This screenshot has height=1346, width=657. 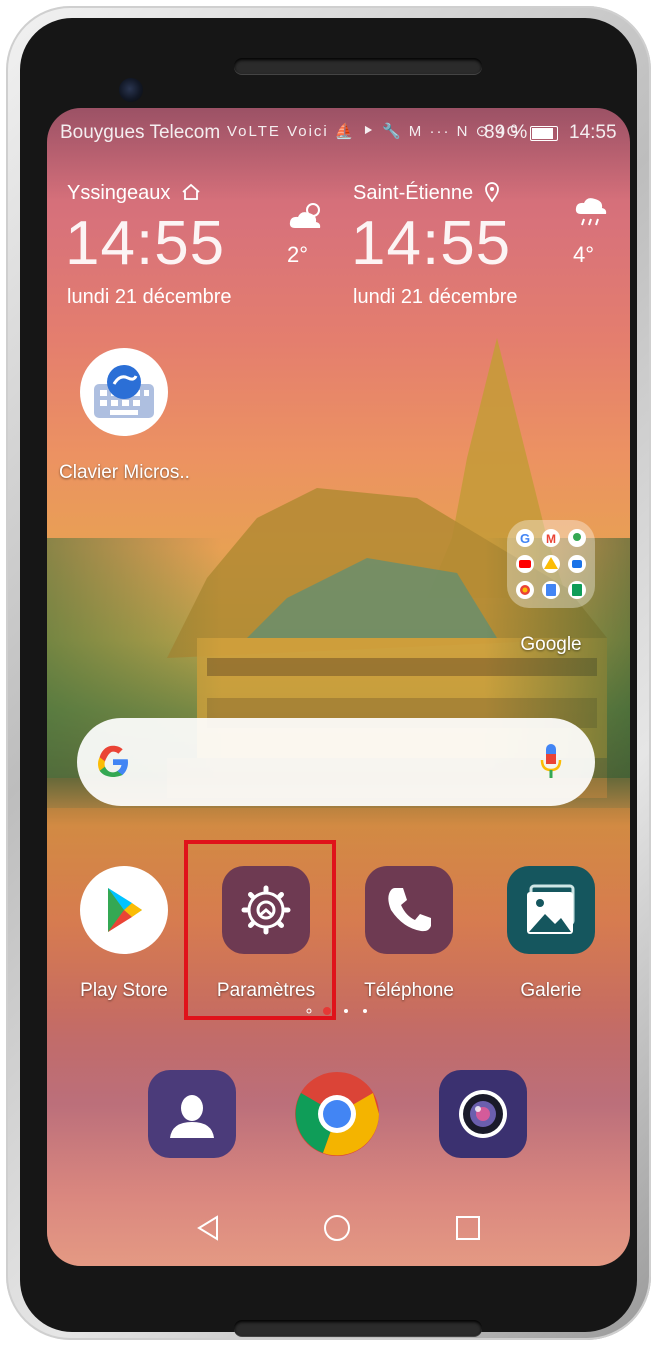 I want to click on google-search-bar, so click(x=336, y=762).